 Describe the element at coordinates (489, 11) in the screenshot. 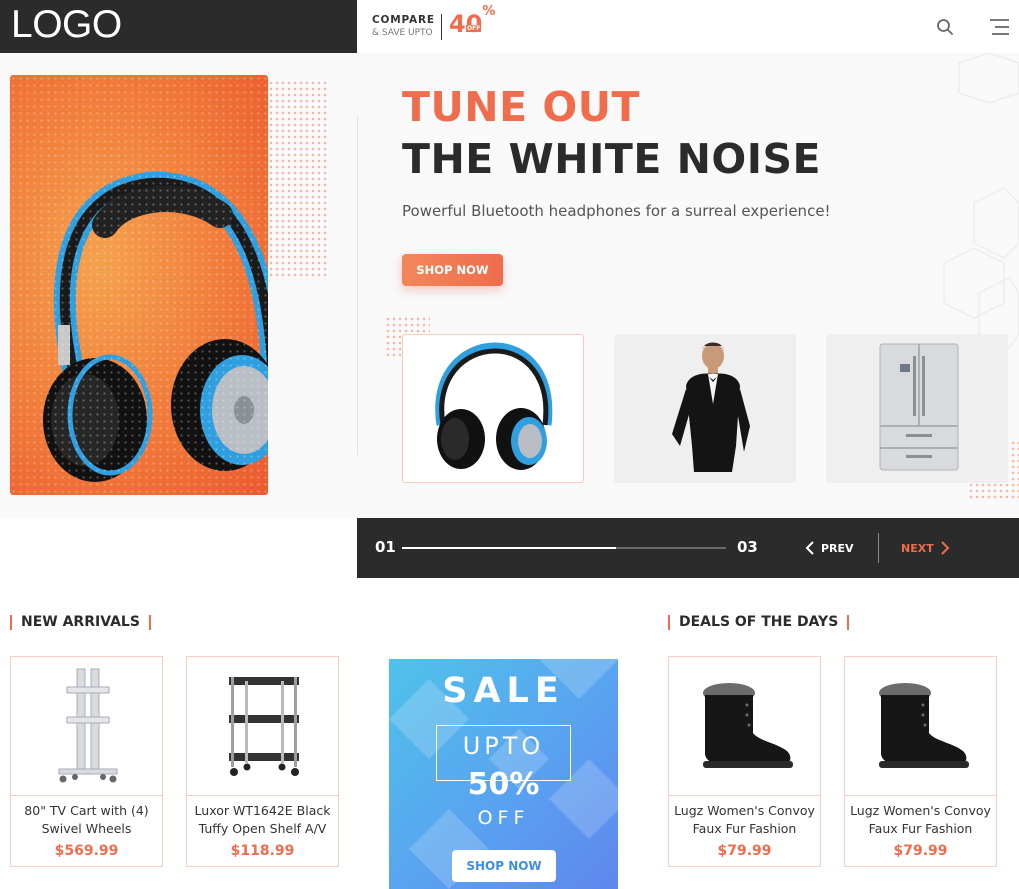

I see `promo-percent-sign: %` at that location.